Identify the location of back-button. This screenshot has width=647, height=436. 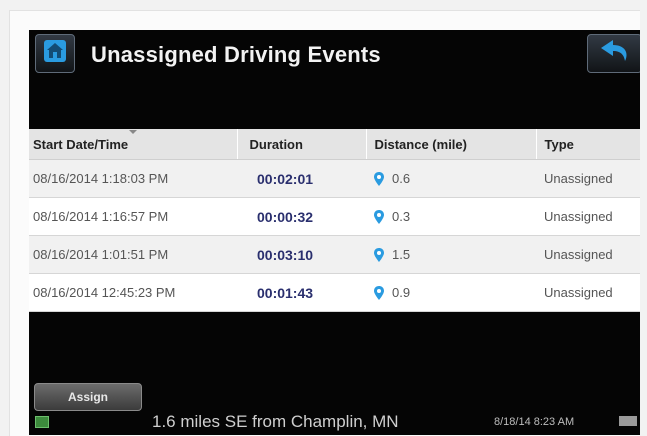
(613, 53).